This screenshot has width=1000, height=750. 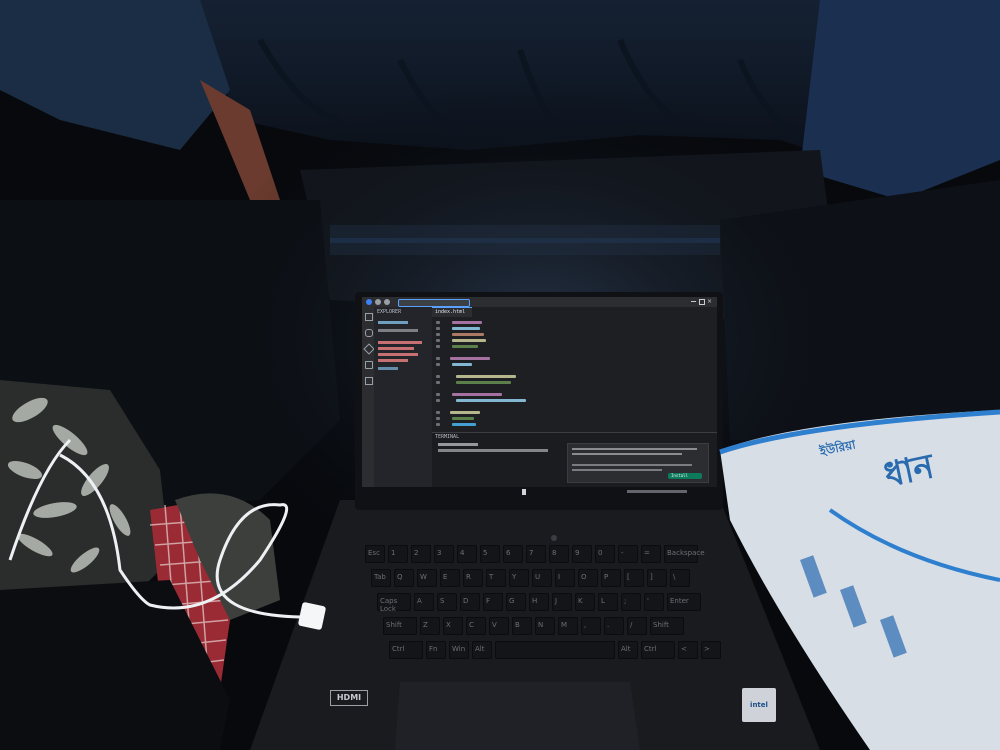 I want to click on key-label: U, so click(x=538, y=577).